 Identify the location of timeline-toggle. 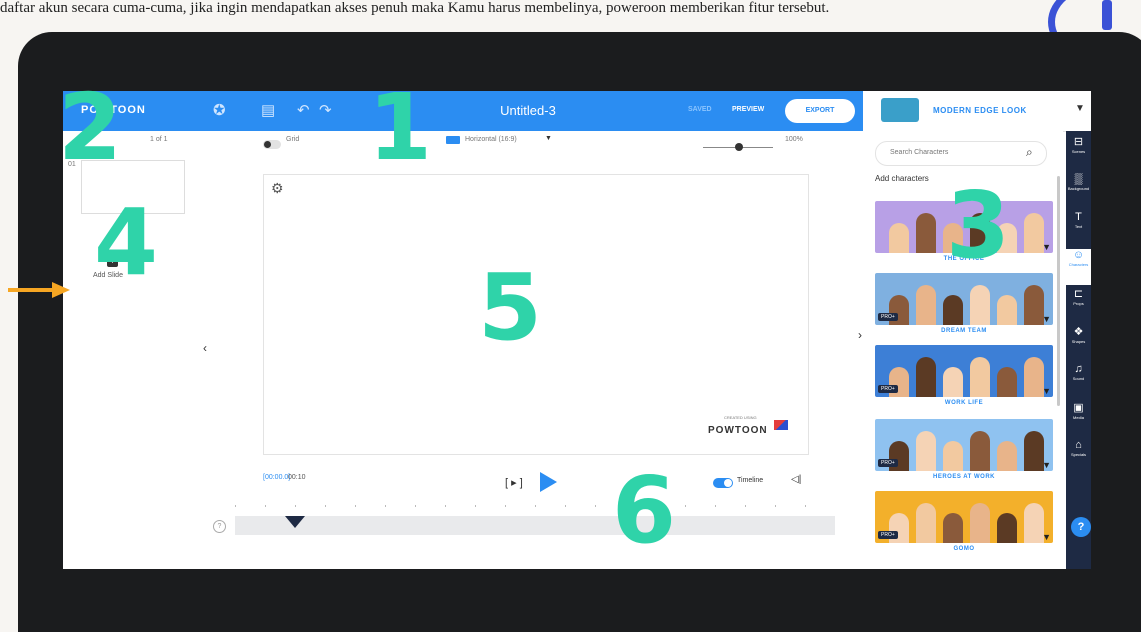
(723, 483).